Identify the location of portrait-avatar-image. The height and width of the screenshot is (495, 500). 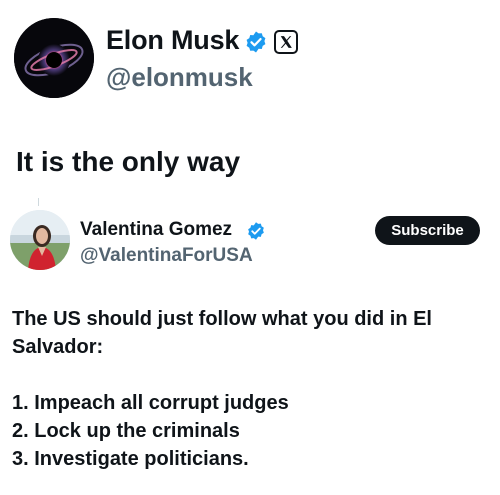
(40, 240).